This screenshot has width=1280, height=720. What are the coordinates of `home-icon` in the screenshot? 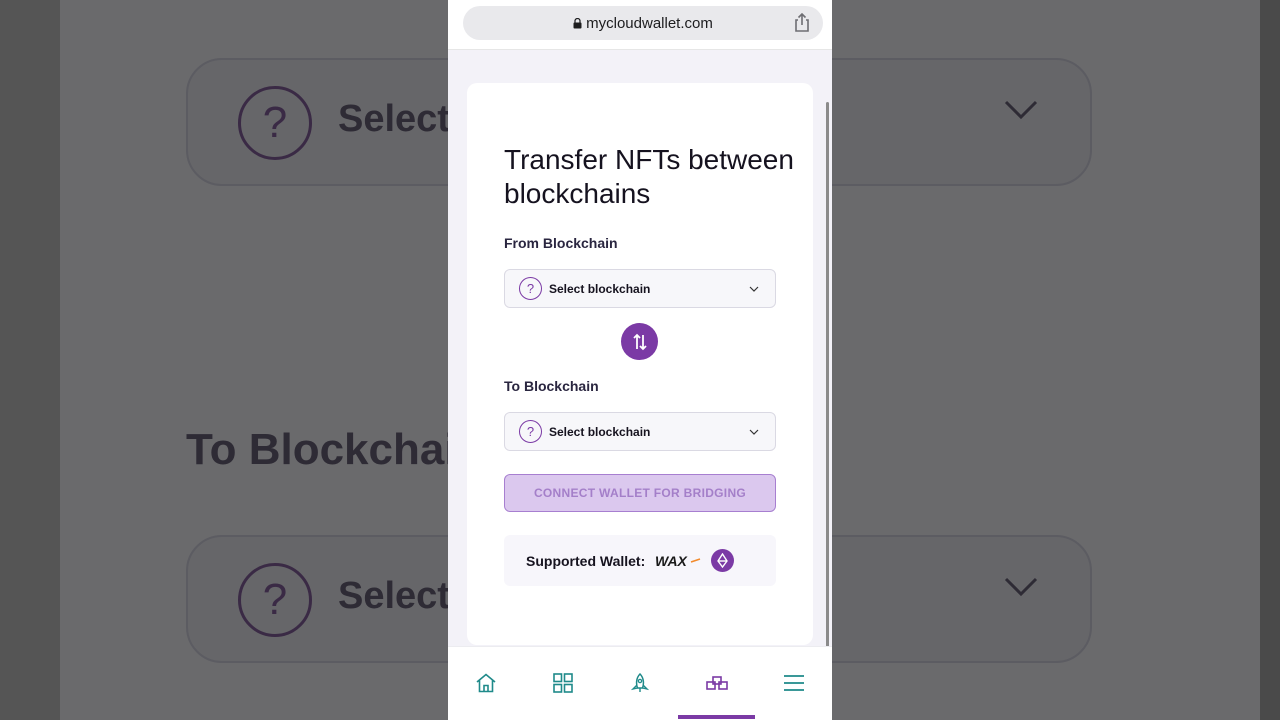 It's located at (486, 683).